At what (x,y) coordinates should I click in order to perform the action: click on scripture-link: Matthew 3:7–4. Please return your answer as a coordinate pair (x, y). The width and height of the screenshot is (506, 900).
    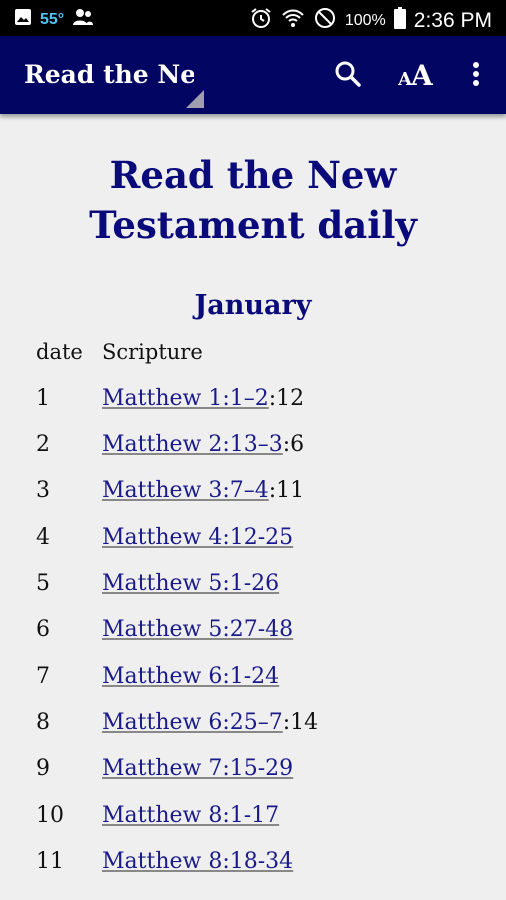
    Looking at the image, I should click on (185, 490).